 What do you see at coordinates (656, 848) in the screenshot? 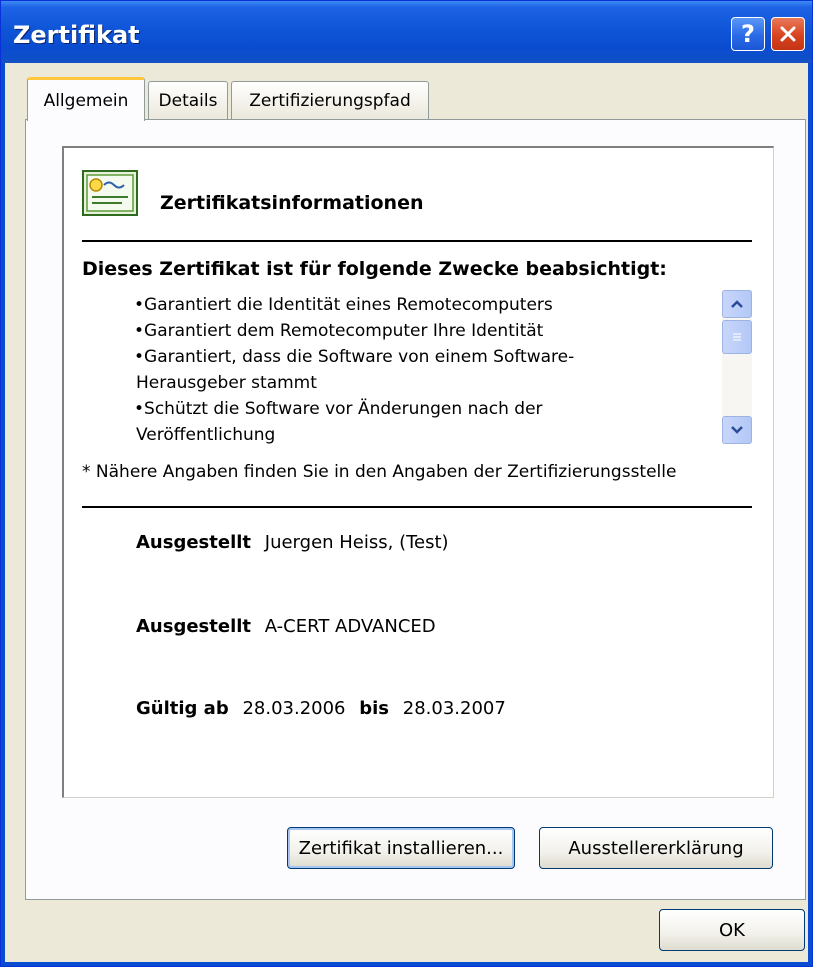
I see `issuer-statement-button: Ausstellererklärung` at bounding box center [656, 848].